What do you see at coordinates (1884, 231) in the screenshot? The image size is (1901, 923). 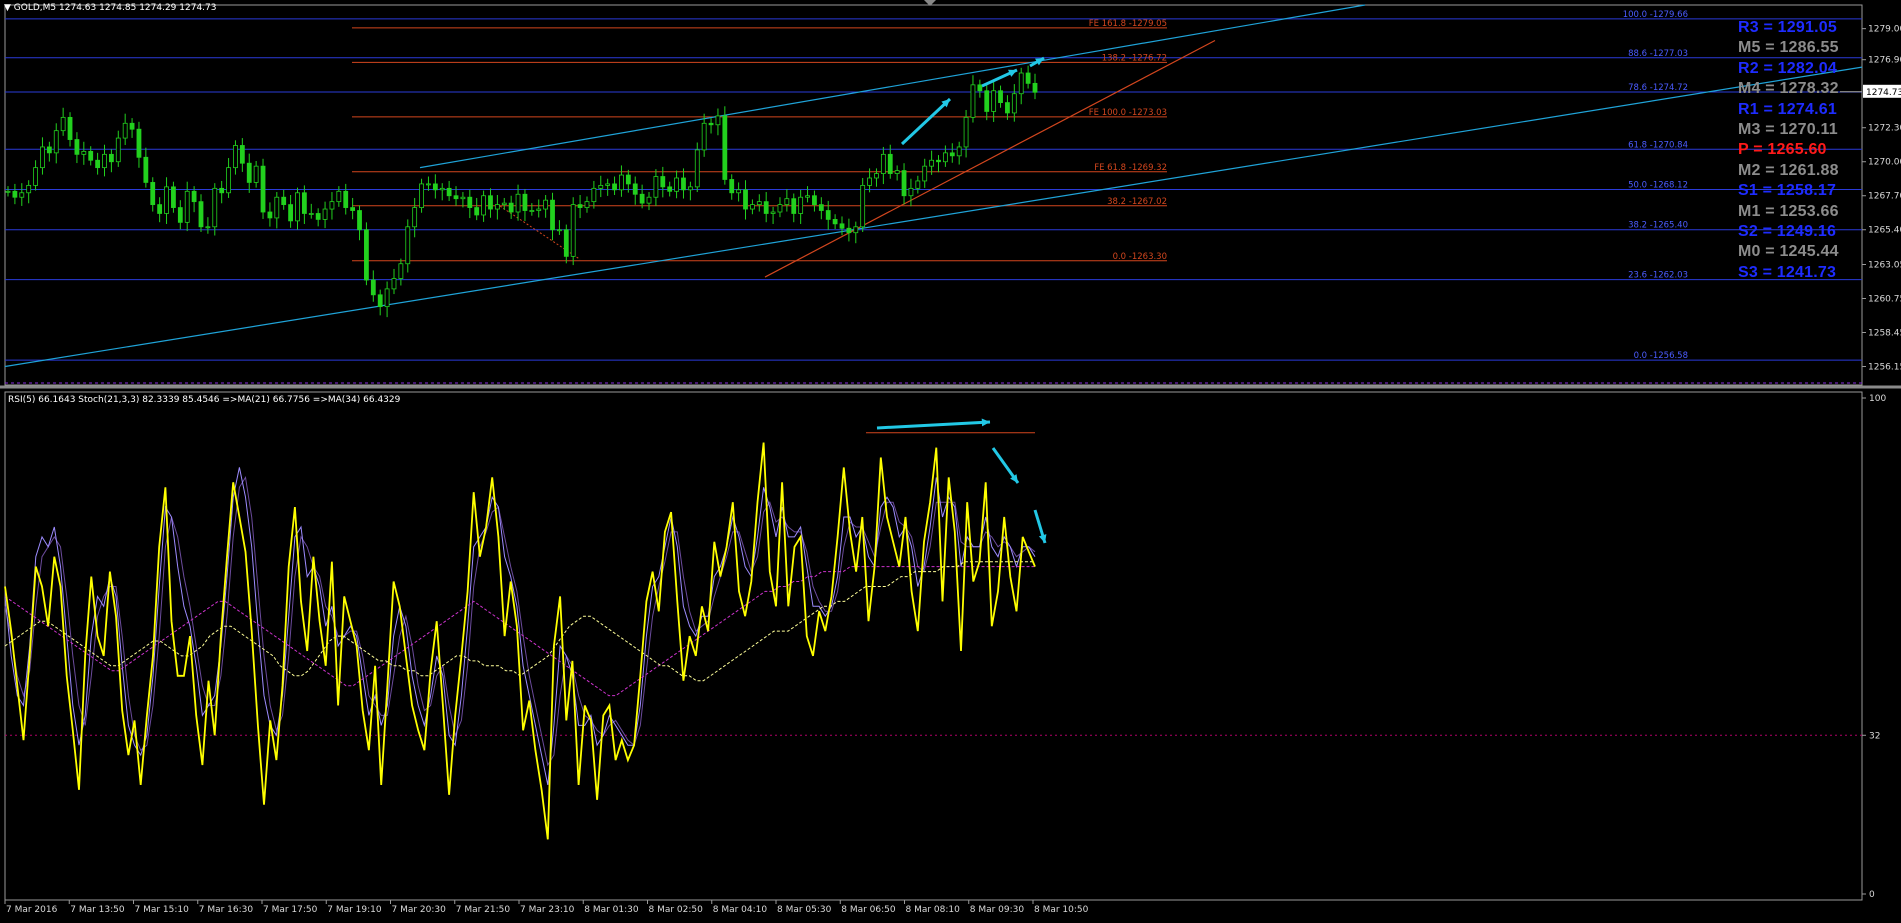 I see `price-tick-label: 1265.40` at bounding box center [1884, 231].